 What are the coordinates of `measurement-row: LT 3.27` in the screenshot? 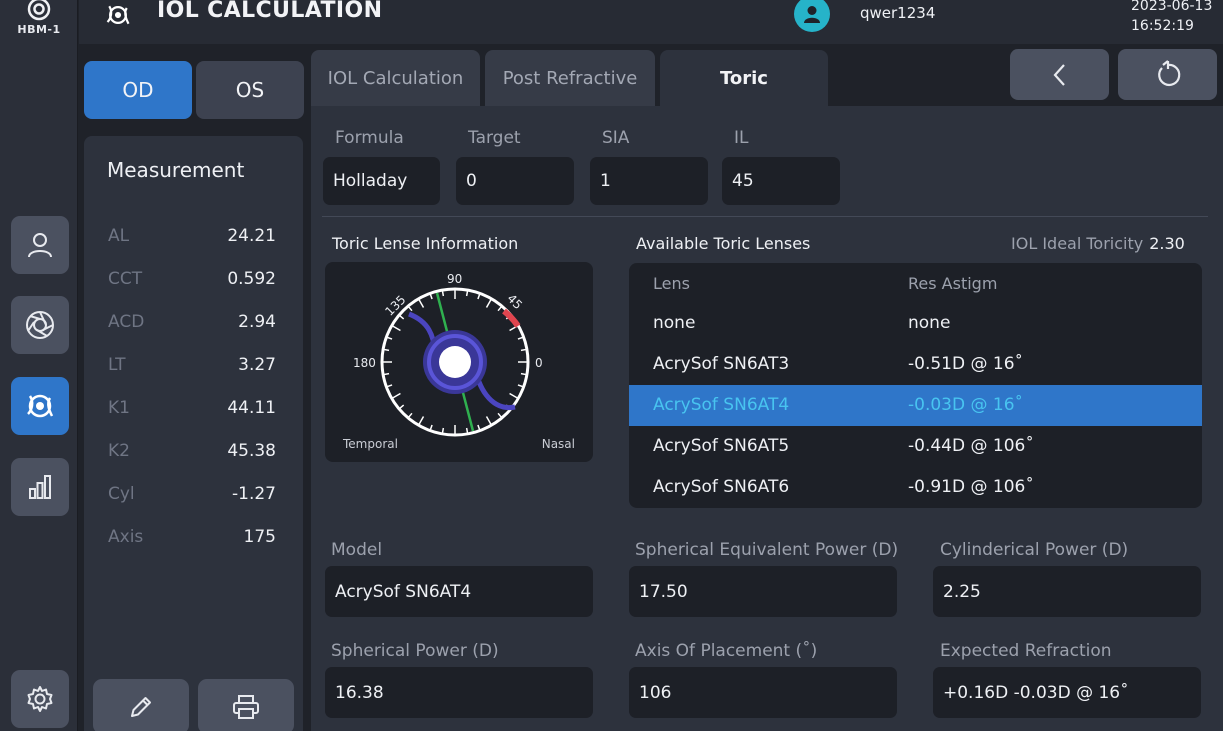 It's located at (192, 367).